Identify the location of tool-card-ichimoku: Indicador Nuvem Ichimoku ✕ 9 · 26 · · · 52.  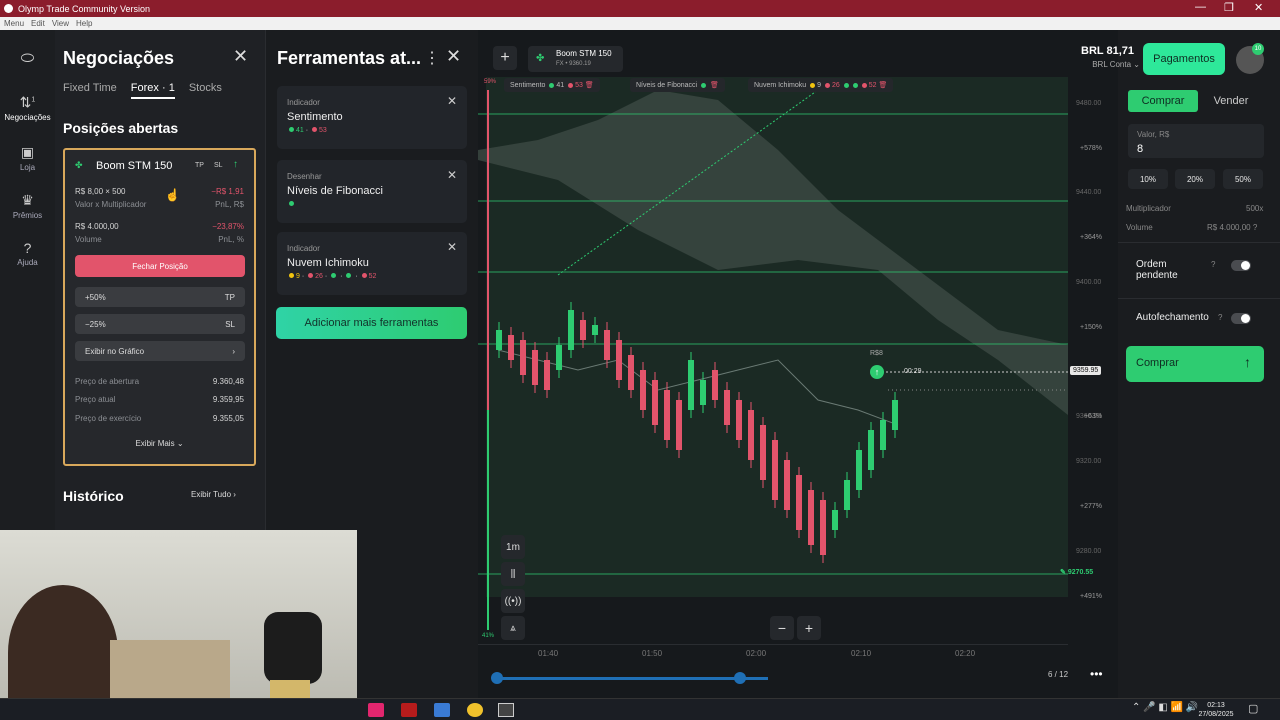
(372, 263).